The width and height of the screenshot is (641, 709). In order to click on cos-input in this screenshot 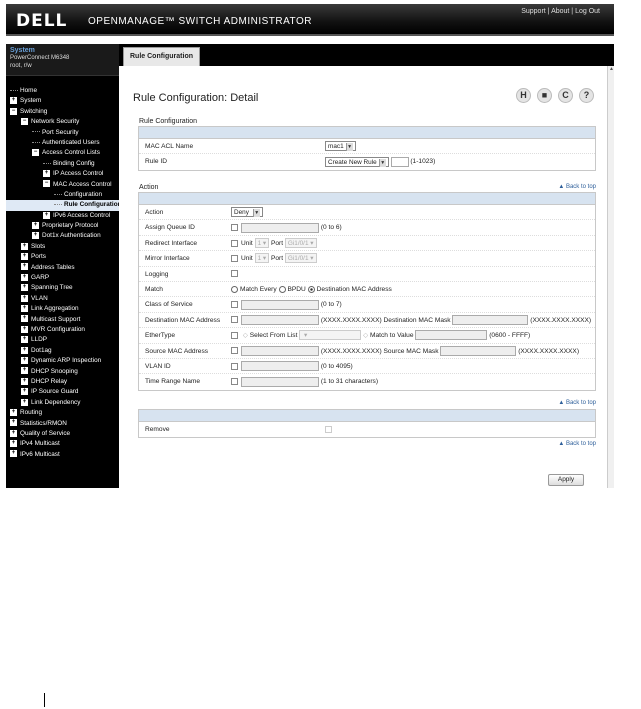, I will do `click(280, 304)`.